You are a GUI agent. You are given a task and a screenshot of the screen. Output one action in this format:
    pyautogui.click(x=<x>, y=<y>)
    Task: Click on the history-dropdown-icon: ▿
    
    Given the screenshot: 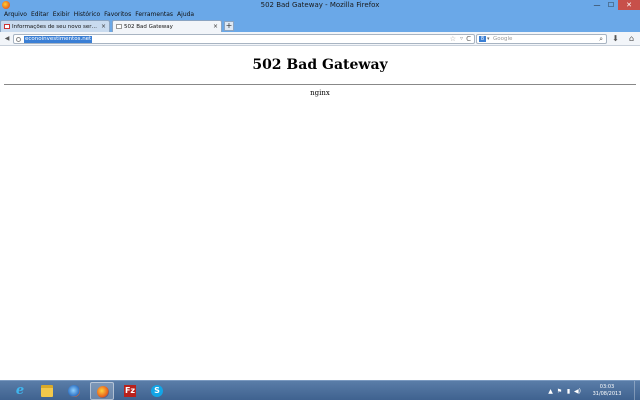 What is the action you would take?
    pyautogui.click(x=461, y=39)
    